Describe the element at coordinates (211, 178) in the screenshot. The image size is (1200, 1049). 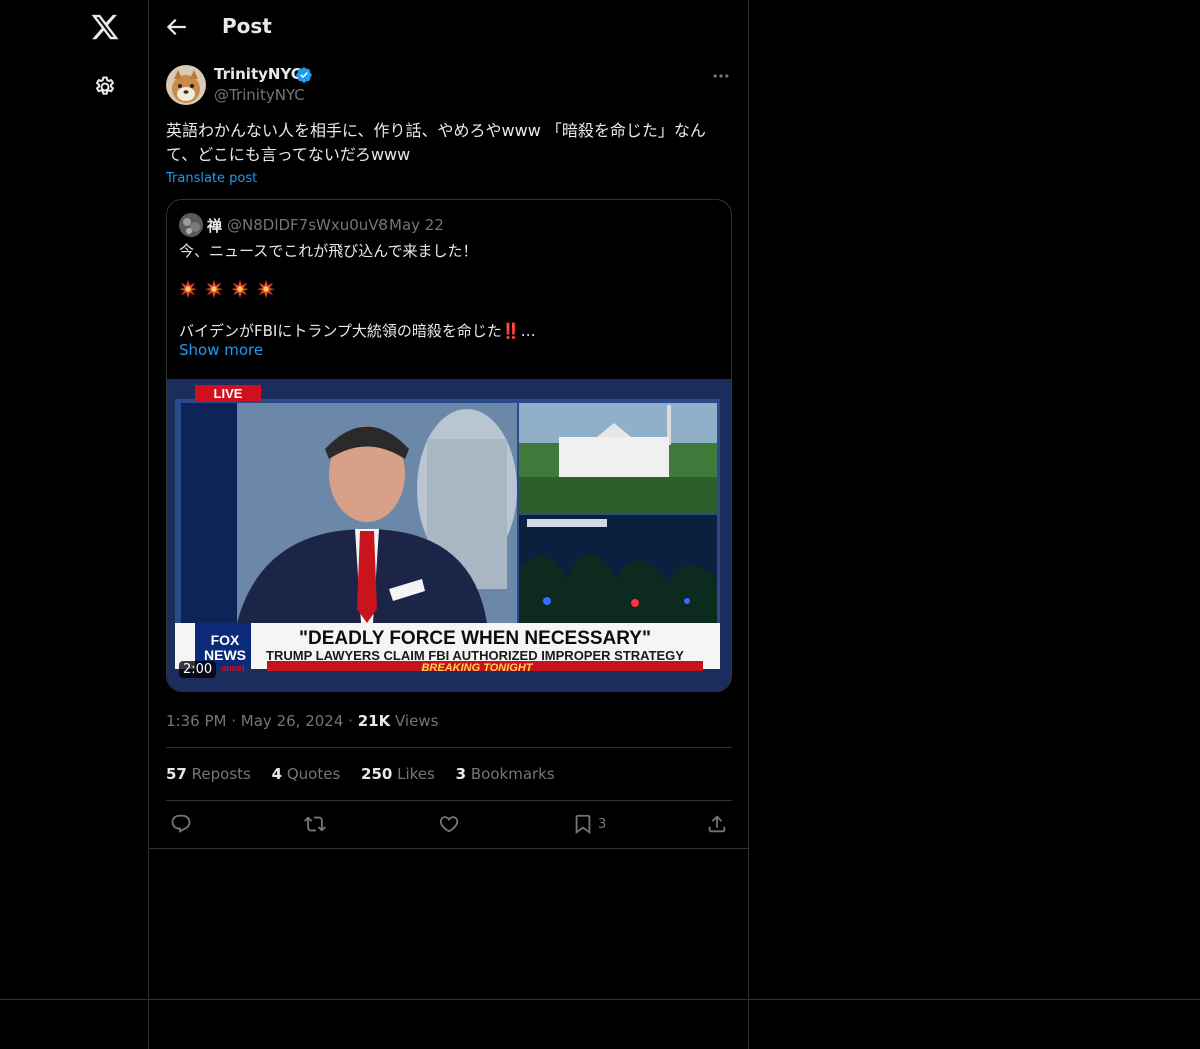
I see `translate-post-link: Translate post` at that location.